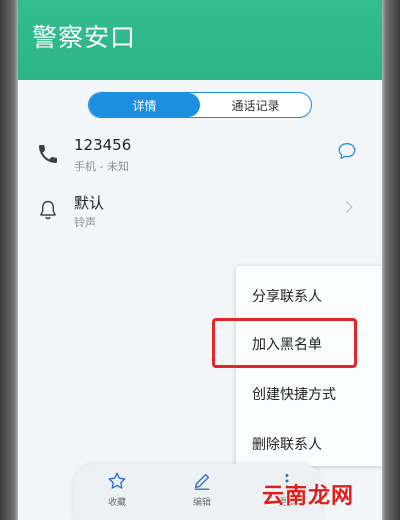  I want to click on tab-switcher: 详情 通话记录, so click(200, 105).